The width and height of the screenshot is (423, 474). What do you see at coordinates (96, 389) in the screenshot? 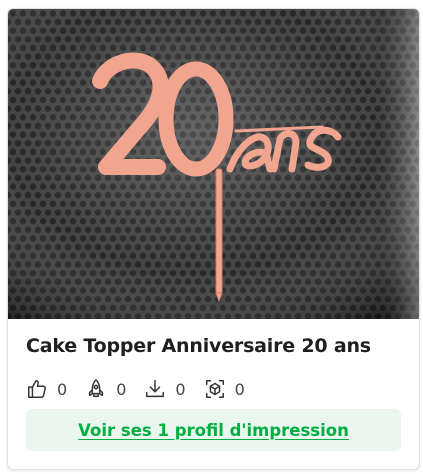
I see `rocket-icon` at bounding box center [96, 389].